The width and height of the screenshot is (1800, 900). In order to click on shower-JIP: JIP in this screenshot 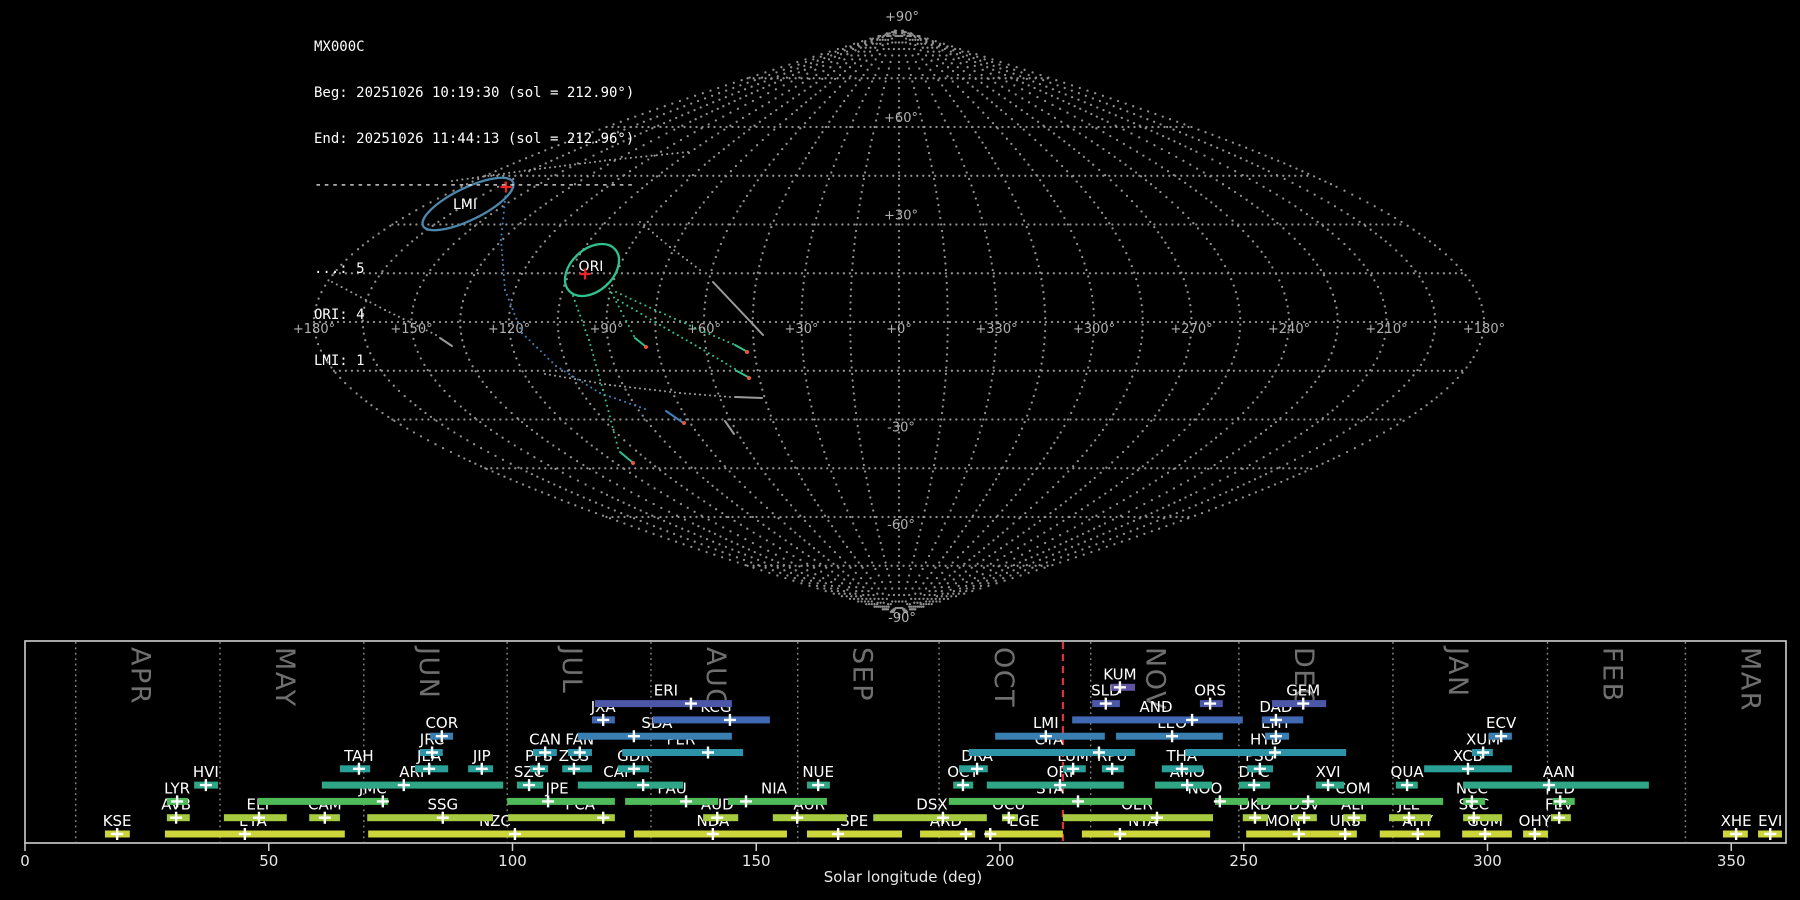, I will do `click(480, 761)`.